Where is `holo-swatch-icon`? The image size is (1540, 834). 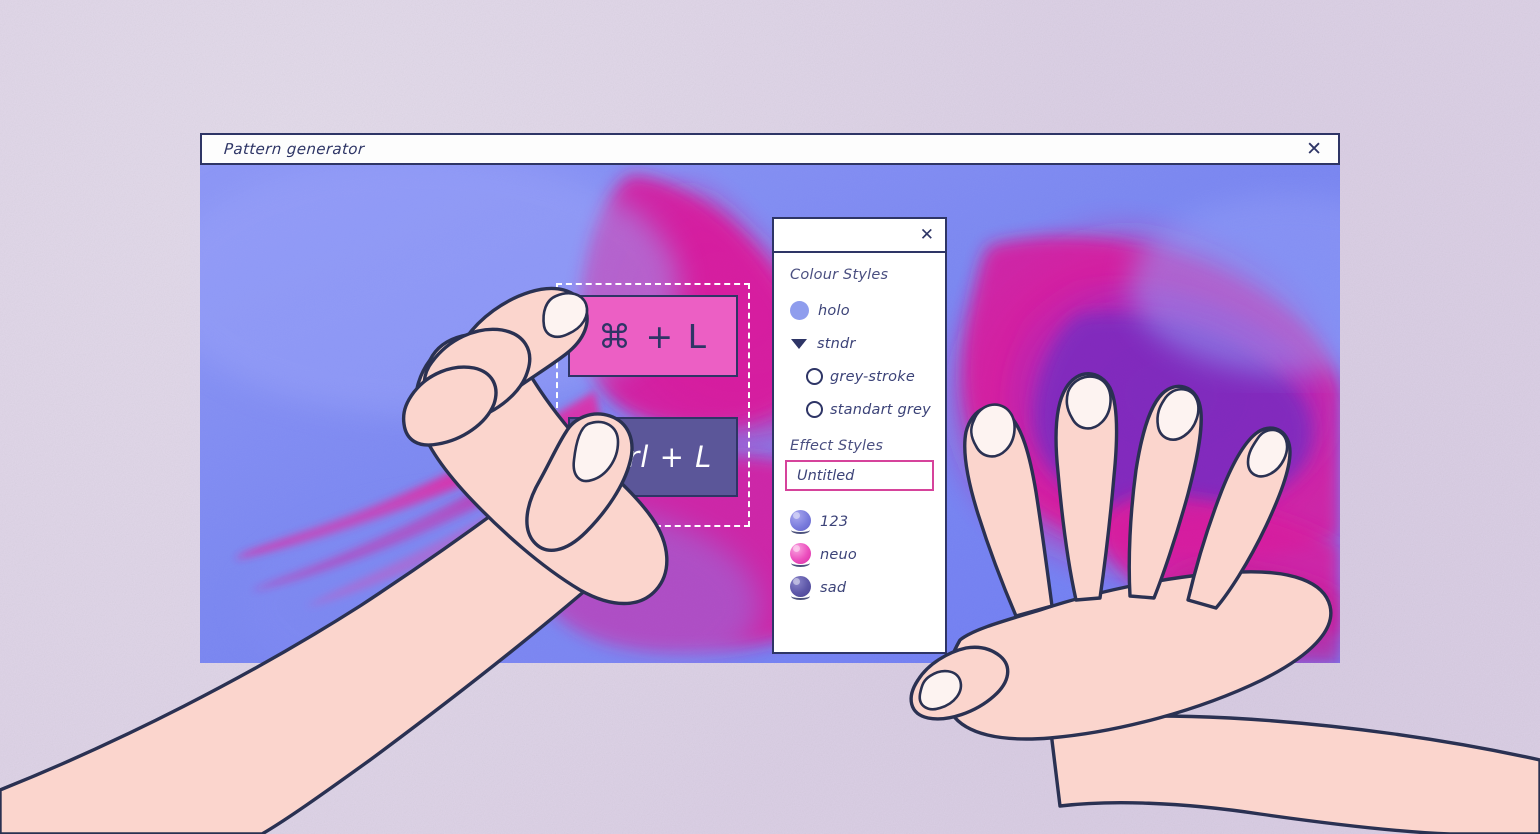
holo-swatch-icon is located at coordinates (799, 310).